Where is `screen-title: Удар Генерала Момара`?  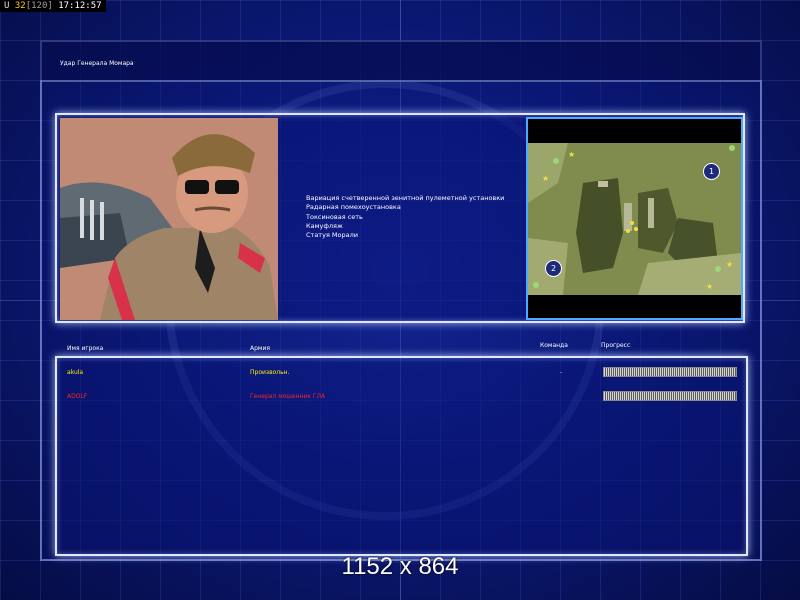
screen-title: Удар Генерала Момара is located at coordinates (97, 63).